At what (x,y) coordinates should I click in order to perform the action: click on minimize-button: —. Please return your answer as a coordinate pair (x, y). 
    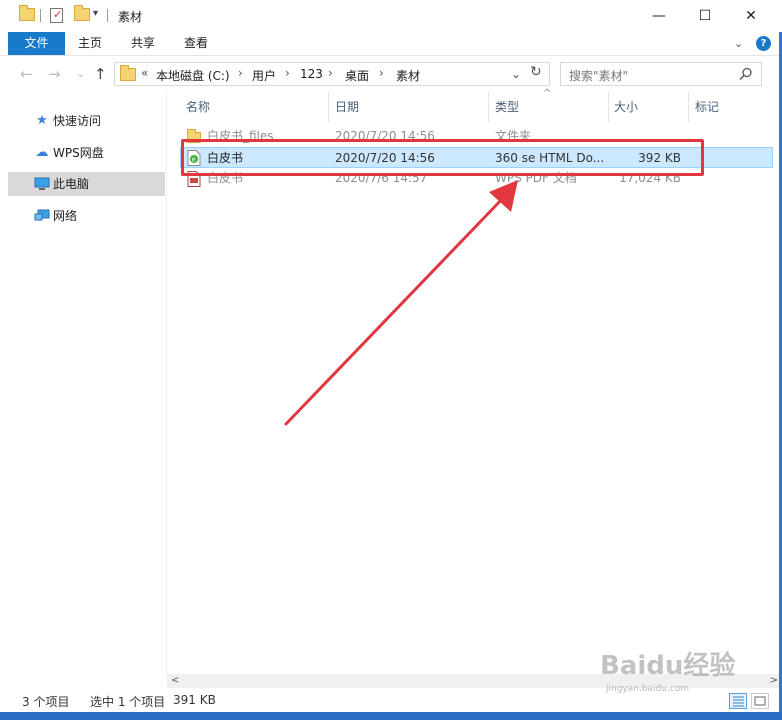
    Looking at the image, I should click on (659, 15).